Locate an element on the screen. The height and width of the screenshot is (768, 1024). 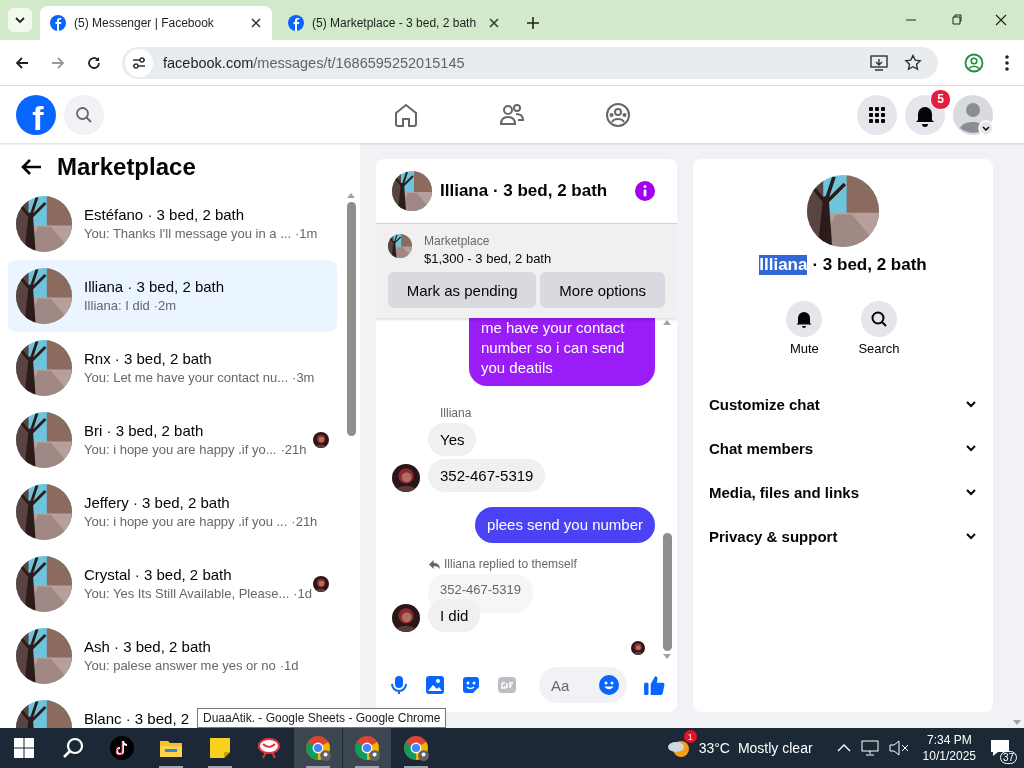
message-preview: Illiana: I did is located at coordinates (117, 306).